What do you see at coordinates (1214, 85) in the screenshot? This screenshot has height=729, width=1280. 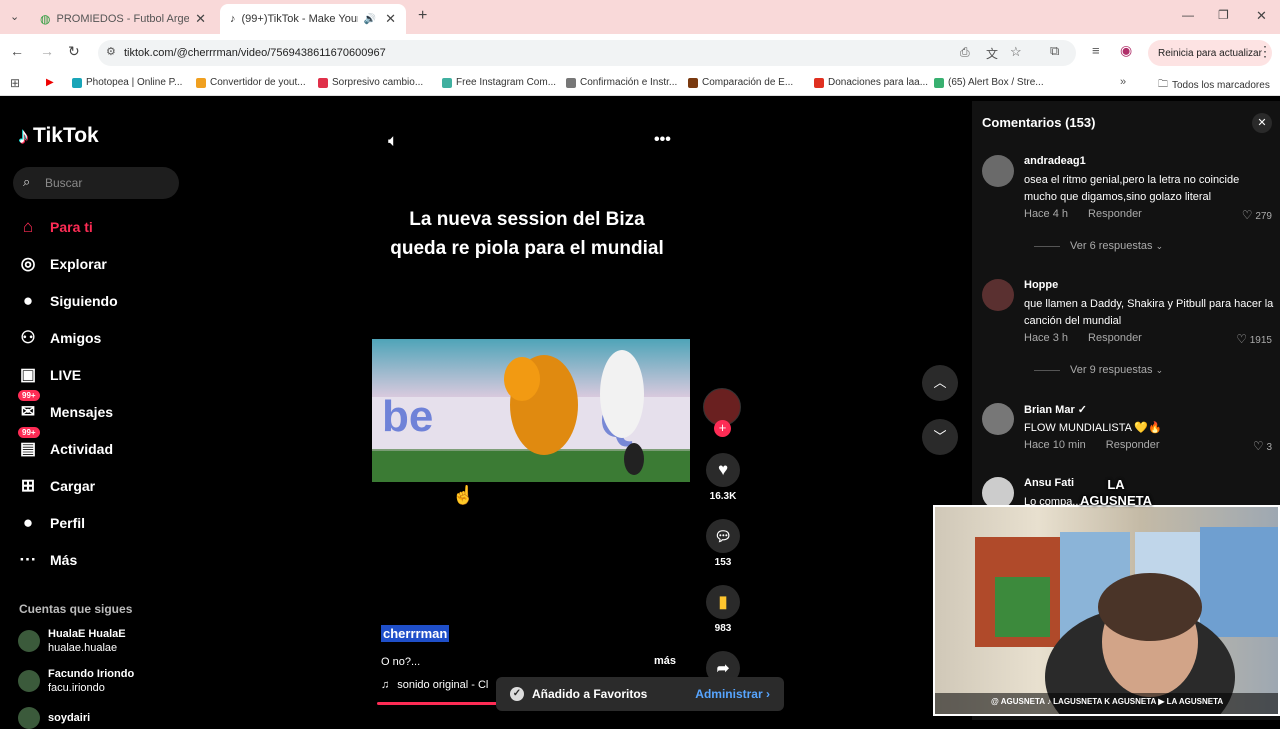 I see `all-bookmarks: 🗀 Todos los marcadores` at bounding box center [1214, 85].